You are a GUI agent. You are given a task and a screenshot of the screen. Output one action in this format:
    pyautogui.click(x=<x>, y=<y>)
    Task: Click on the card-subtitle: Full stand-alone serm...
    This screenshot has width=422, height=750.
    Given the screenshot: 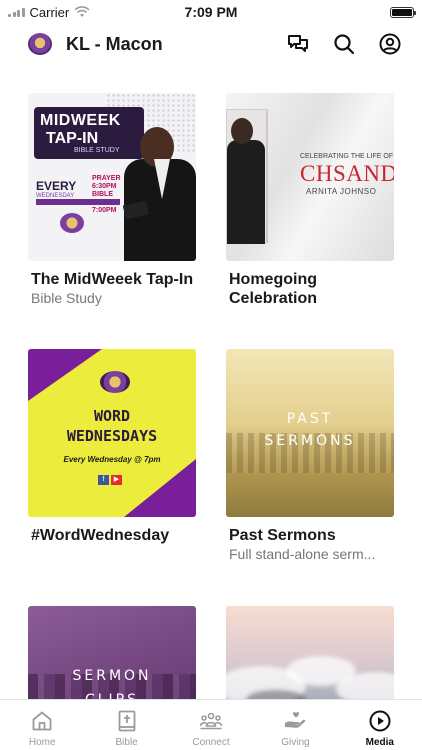 What is the action you would take?
    pyautogui.click(x=302, y=554)
    